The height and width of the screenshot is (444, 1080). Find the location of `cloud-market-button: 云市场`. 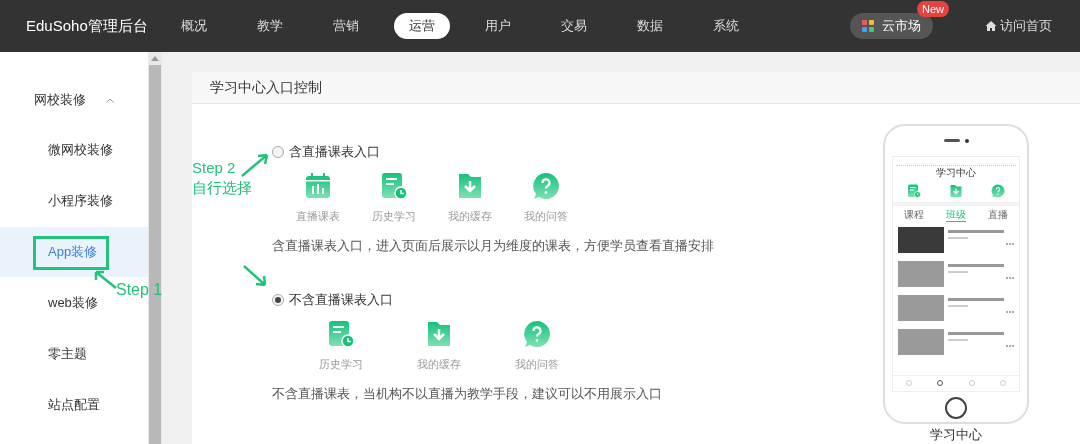

cloud-market-button: 云市场 is located at coordinates (891, 26).